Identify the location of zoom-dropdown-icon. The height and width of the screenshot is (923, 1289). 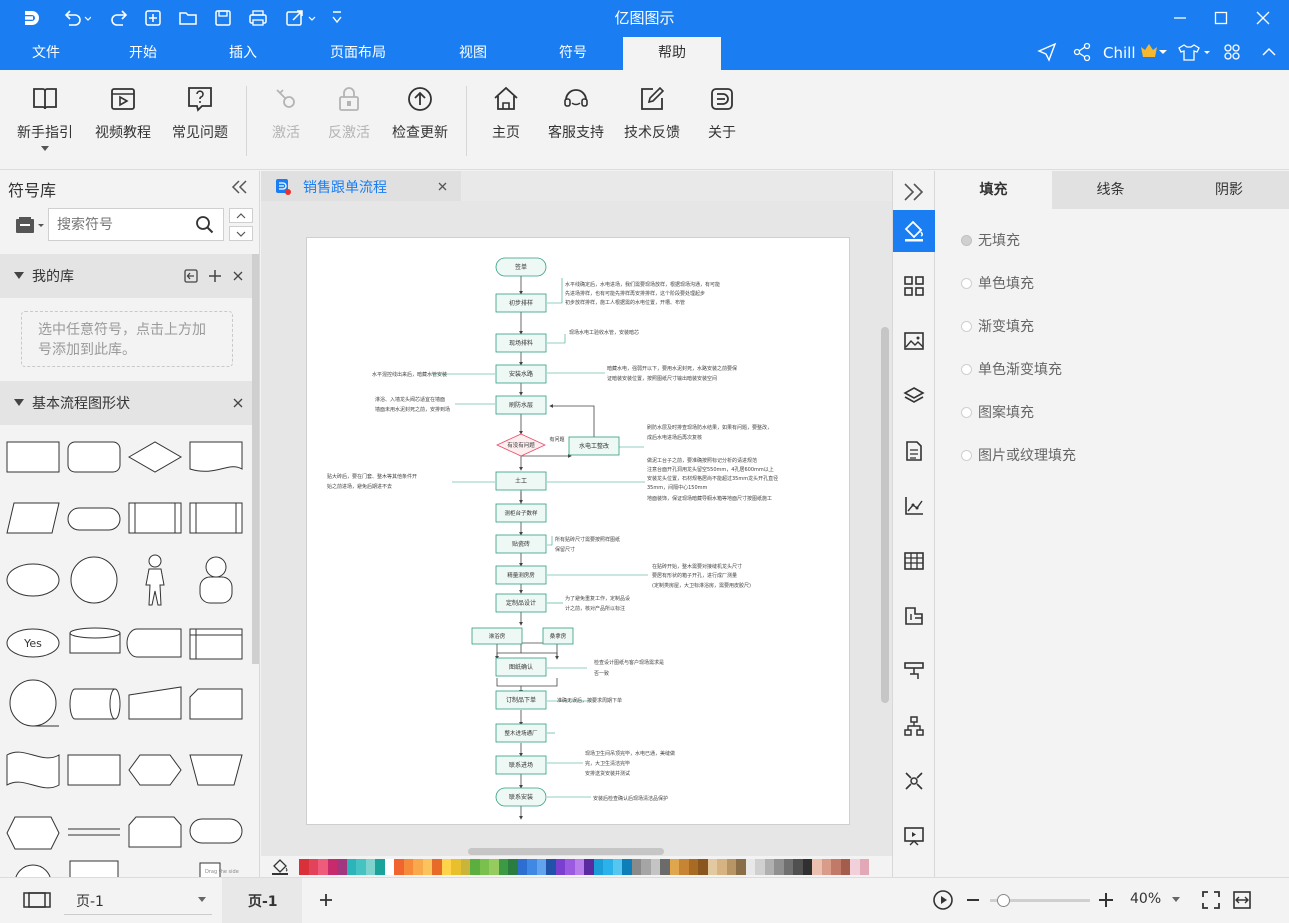
(1176, 900).